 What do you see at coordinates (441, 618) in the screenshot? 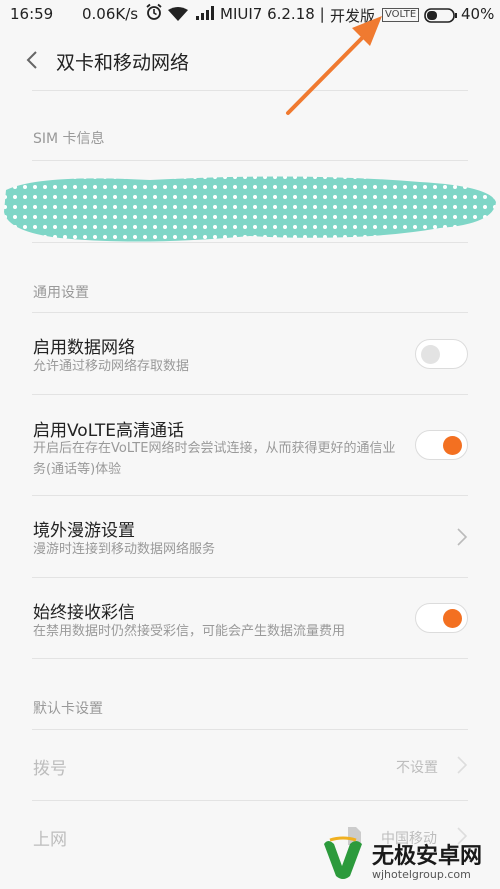
I see `mms-toggle` at bounding box center [441, 618].